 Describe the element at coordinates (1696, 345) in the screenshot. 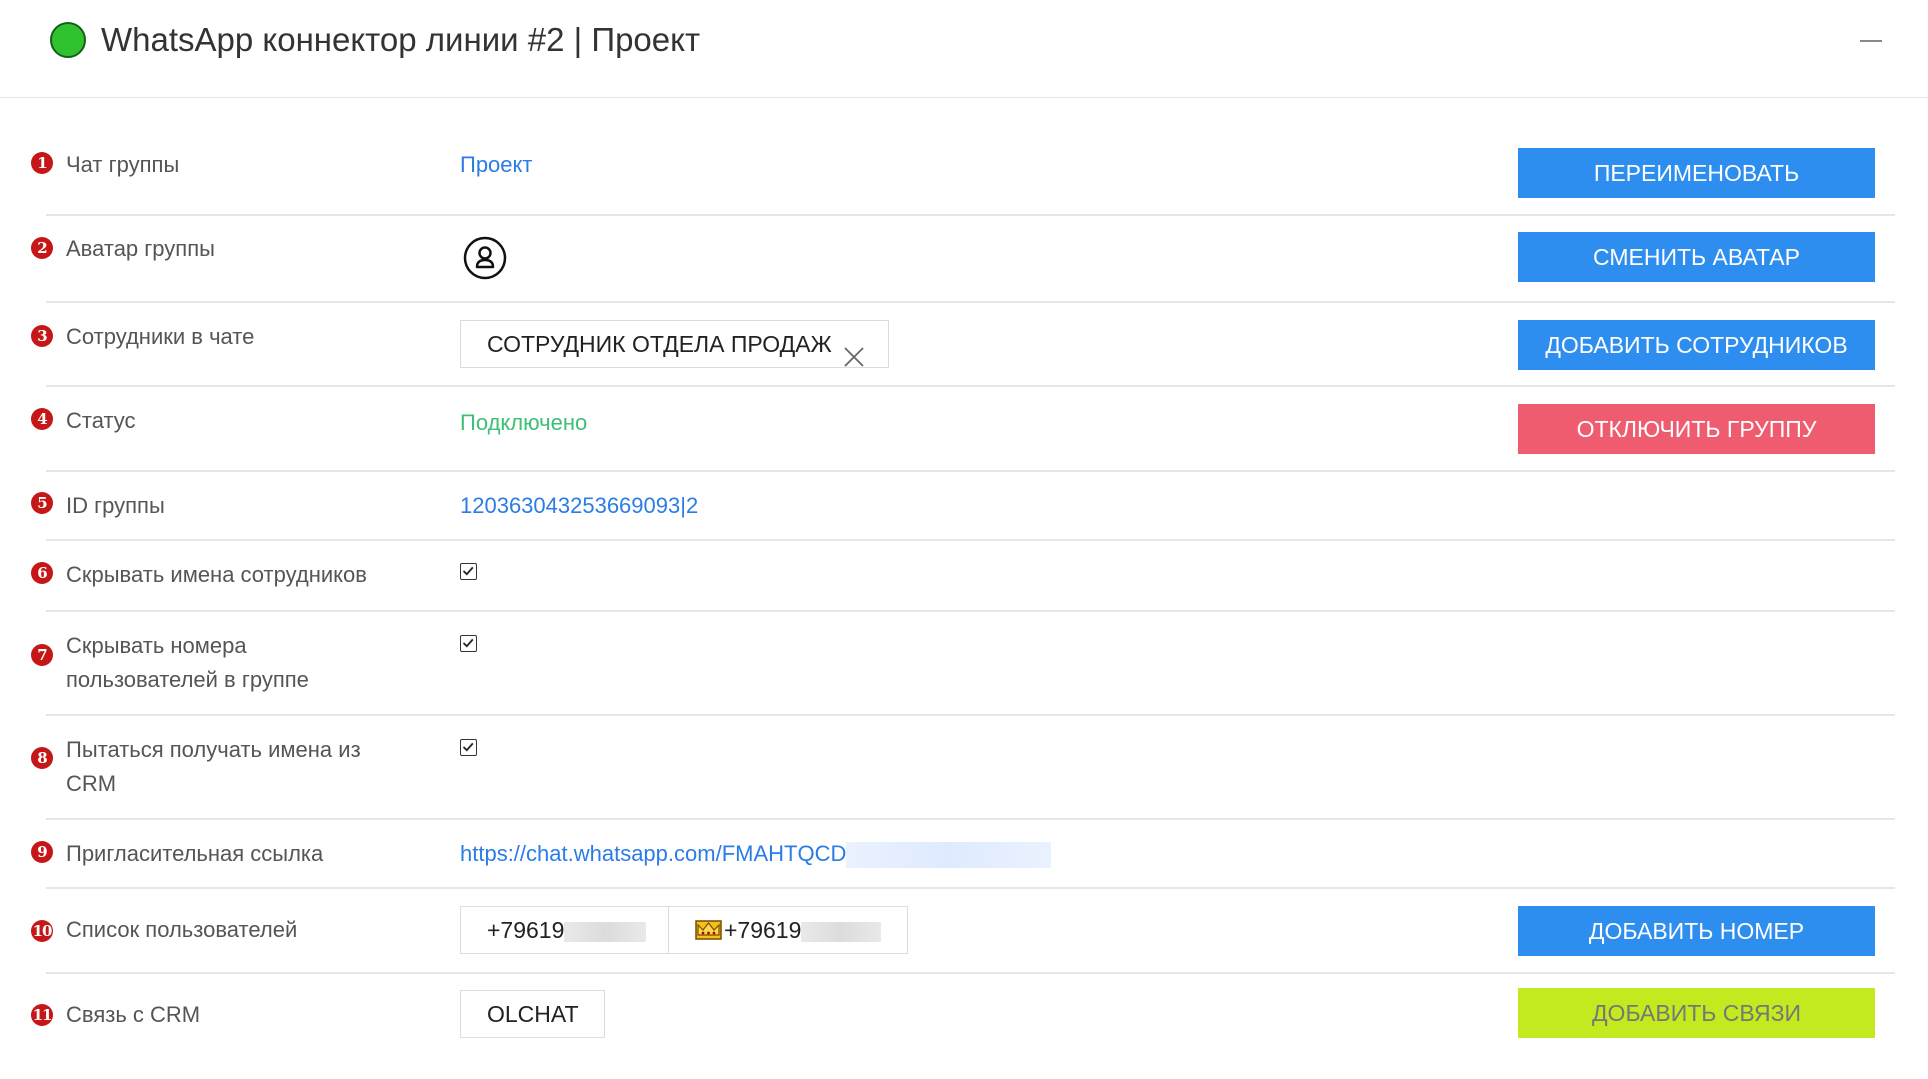

I see `add-staff-button: ДОБАВИТЬ СОТРУДНИКОВ` at that location.